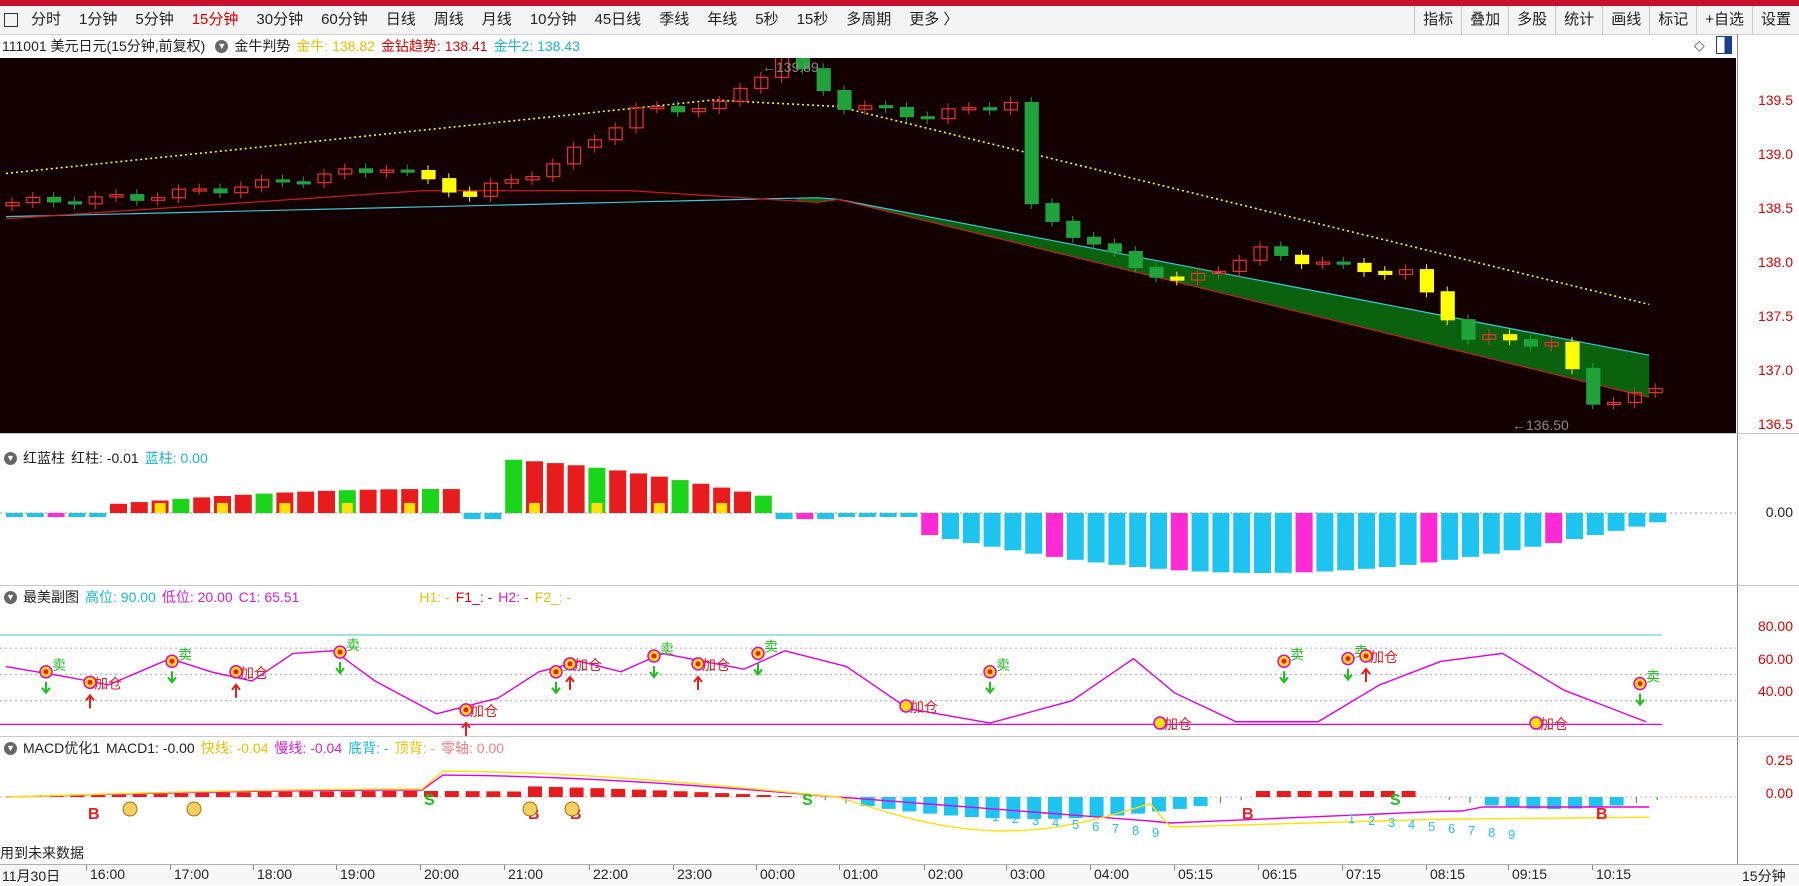 The width and height of the screenshot is (1799, 886). What do you see at coordinates (553, 20) in the screenshot?
I see `period-tab: 10分钟` at bounding box center [553, 20].